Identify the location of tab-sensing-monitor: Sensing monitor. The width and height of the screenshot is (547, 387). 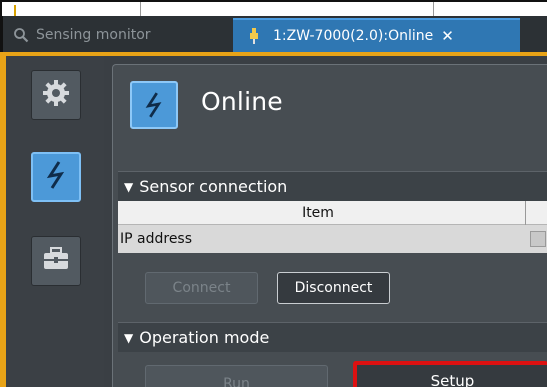
(121, 35).